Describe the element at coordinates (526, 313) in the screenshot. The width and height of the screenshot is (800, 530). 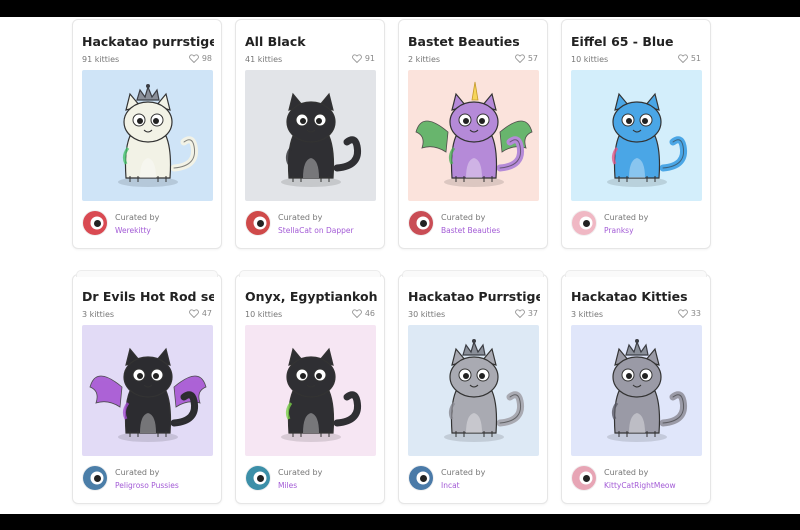
I see `like-counter: 37` at that location.